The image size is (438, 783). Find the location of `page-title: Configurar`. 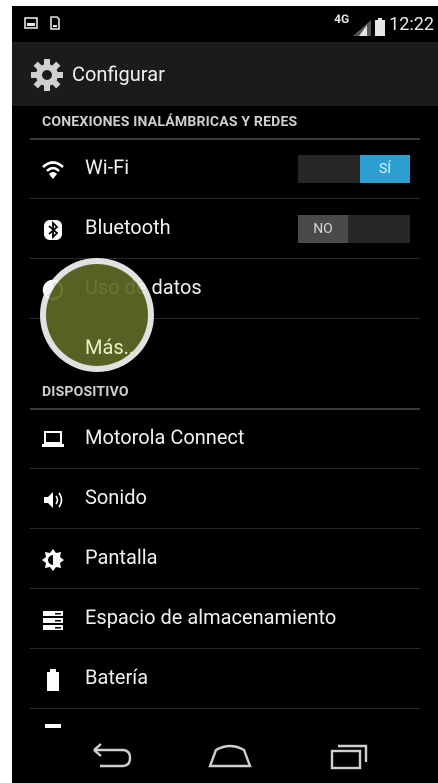

page-title: Configurar is located at coordinates (118, 74).